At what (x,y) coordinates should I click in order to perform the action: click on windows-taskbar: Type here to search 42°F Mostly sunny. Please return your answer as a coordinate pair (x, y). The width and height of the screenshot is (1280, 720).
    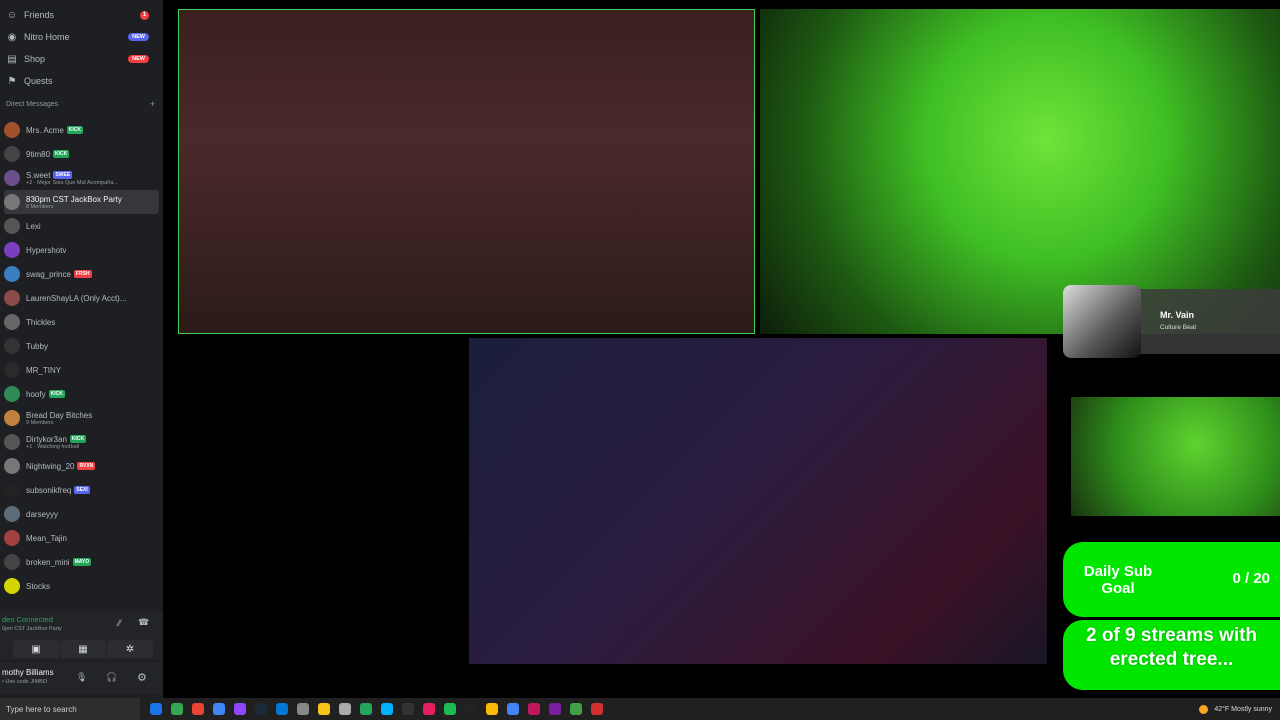
    Looking at the image, I should click on (640, 709).